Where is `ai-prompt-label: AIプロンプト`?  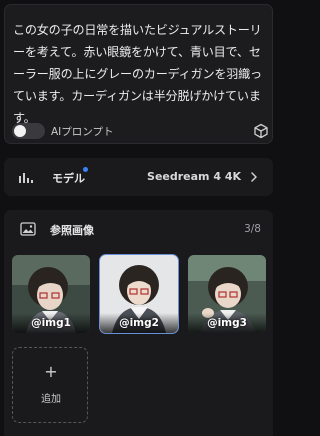
ai-prompt-label: AIプロンプト is located at coordinates (82, 132).